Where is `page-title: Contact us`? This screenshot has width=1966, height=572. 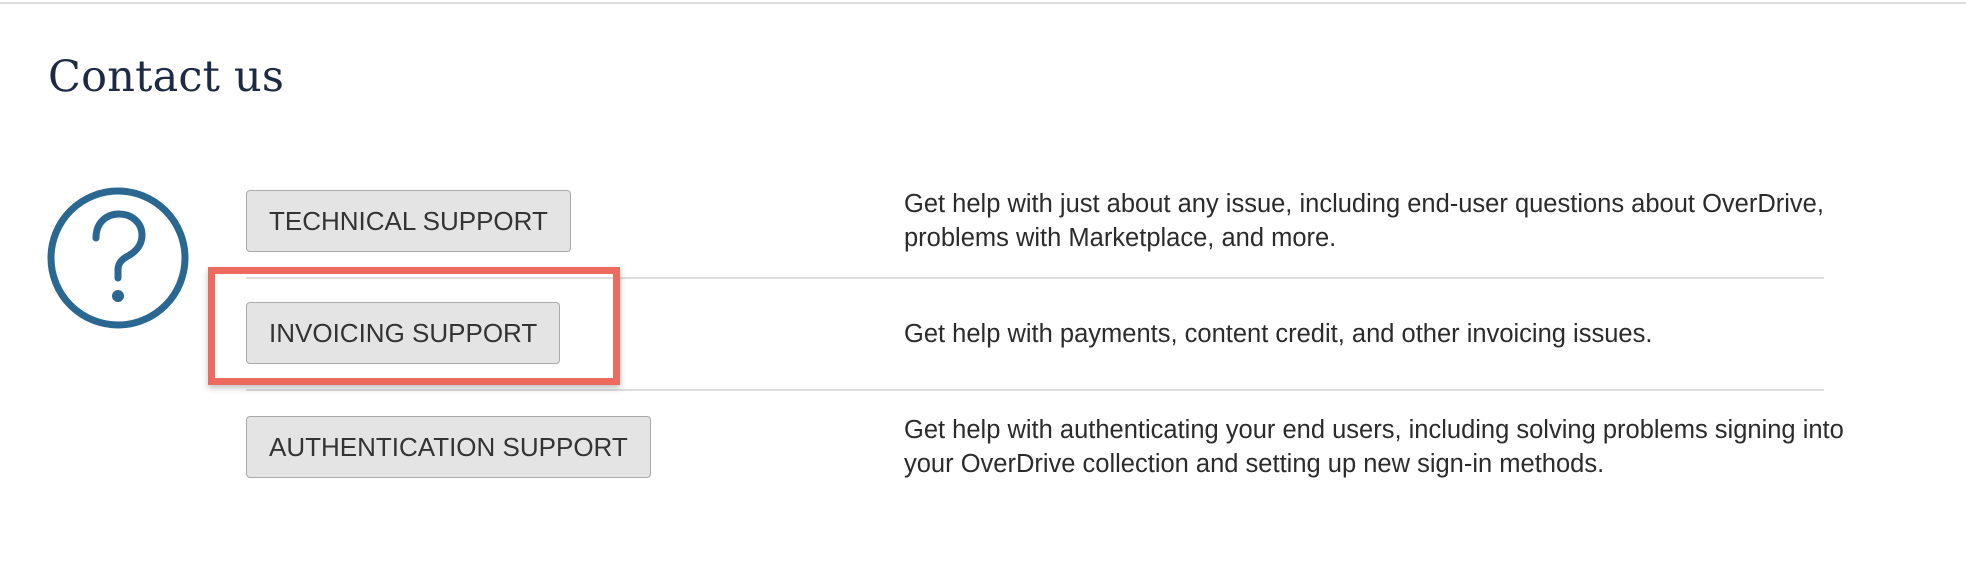 page-title: Contact us is located at coordinates (166, 77).